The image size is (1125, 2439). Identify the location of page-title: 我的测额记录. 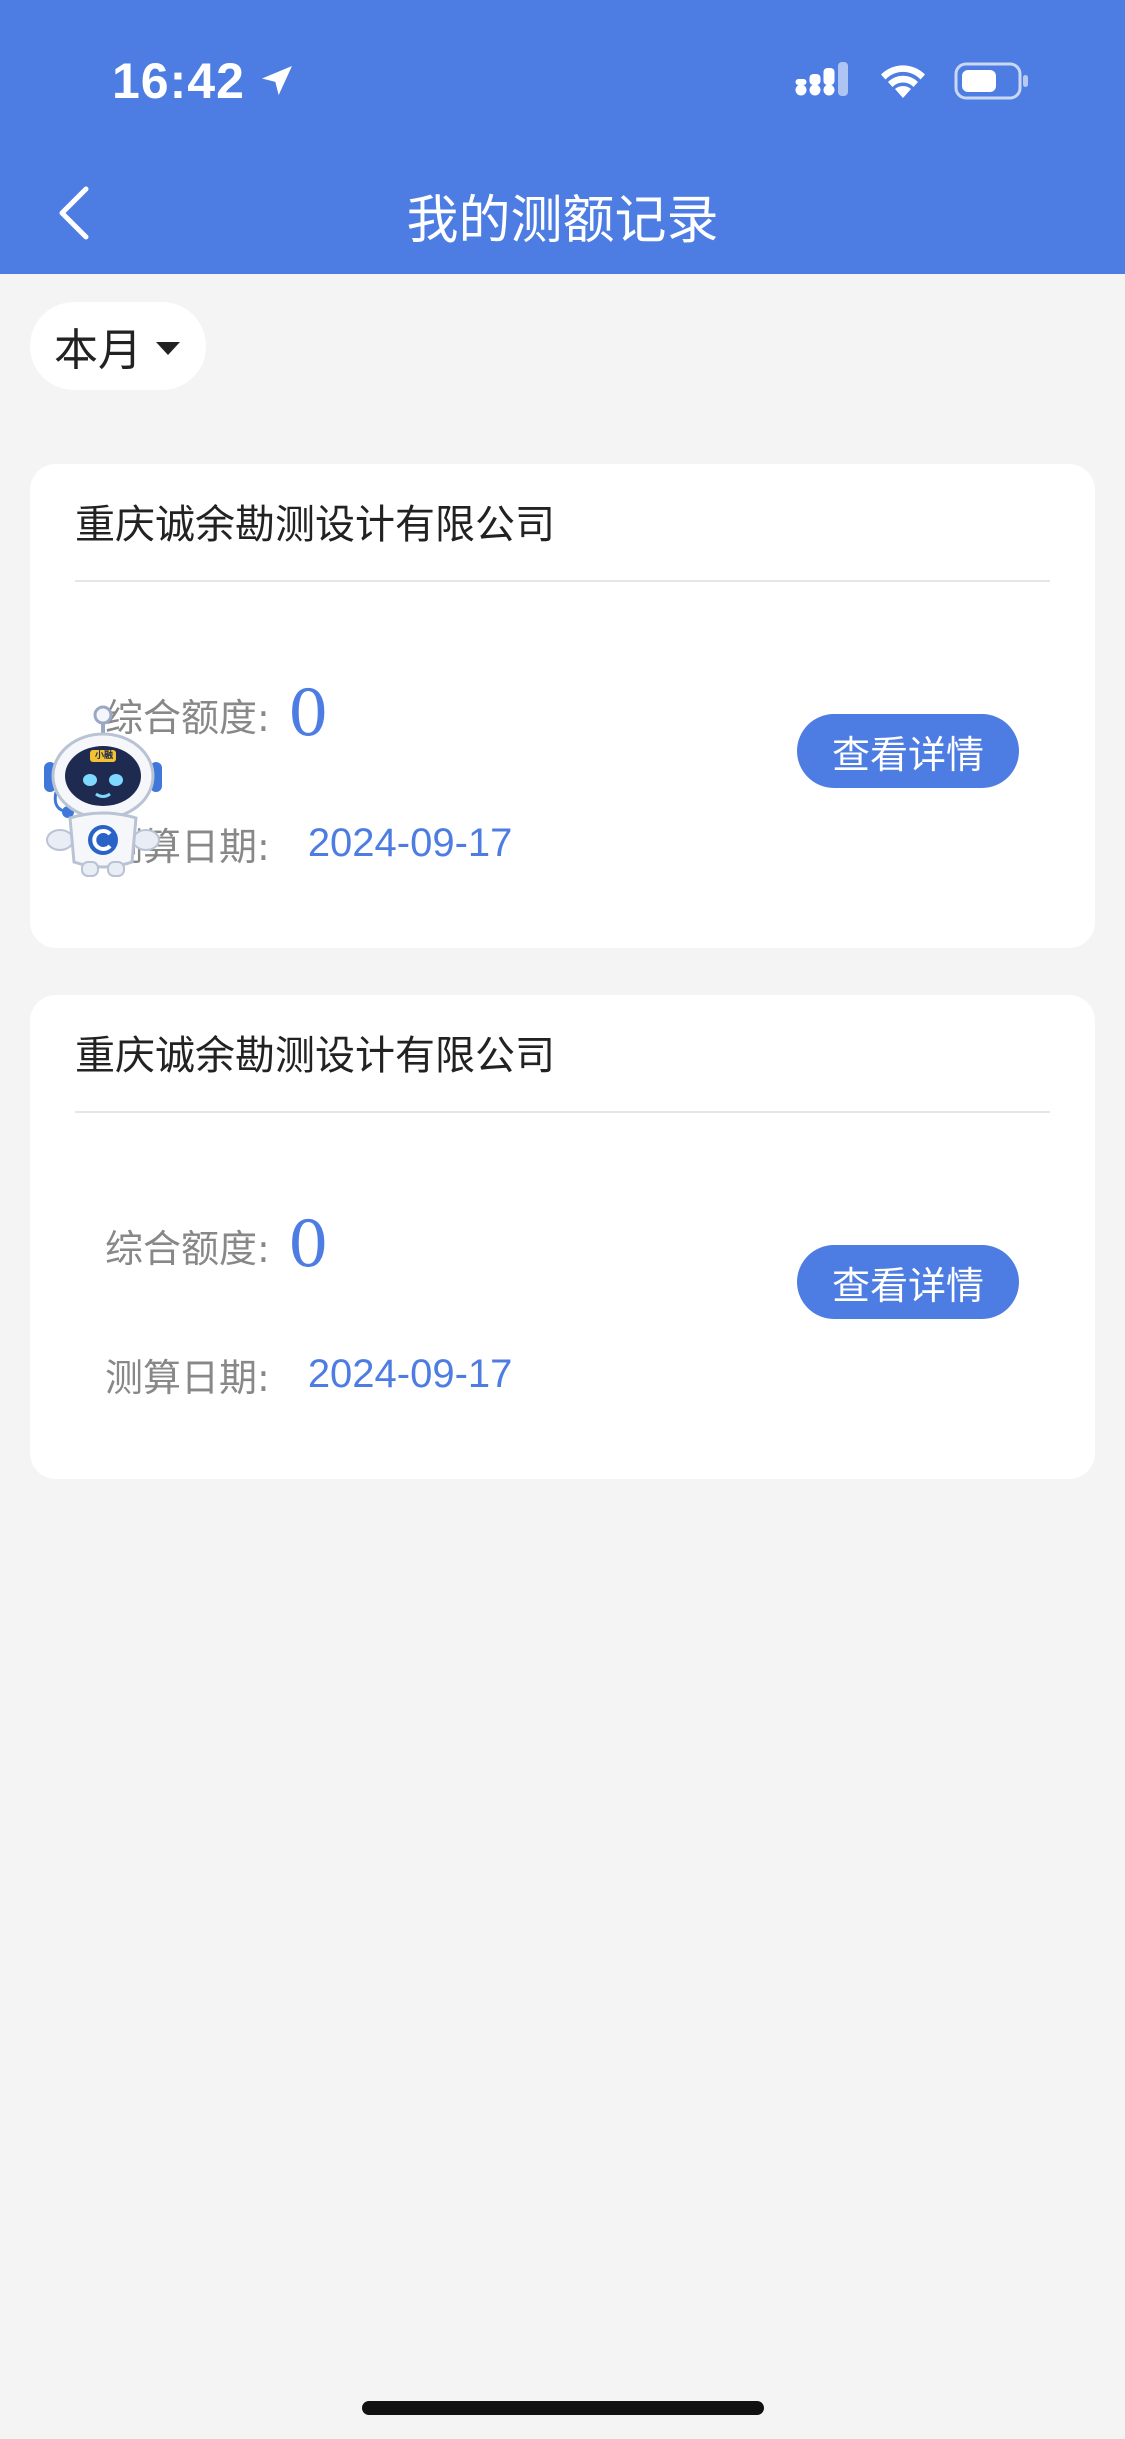
(562, 221).